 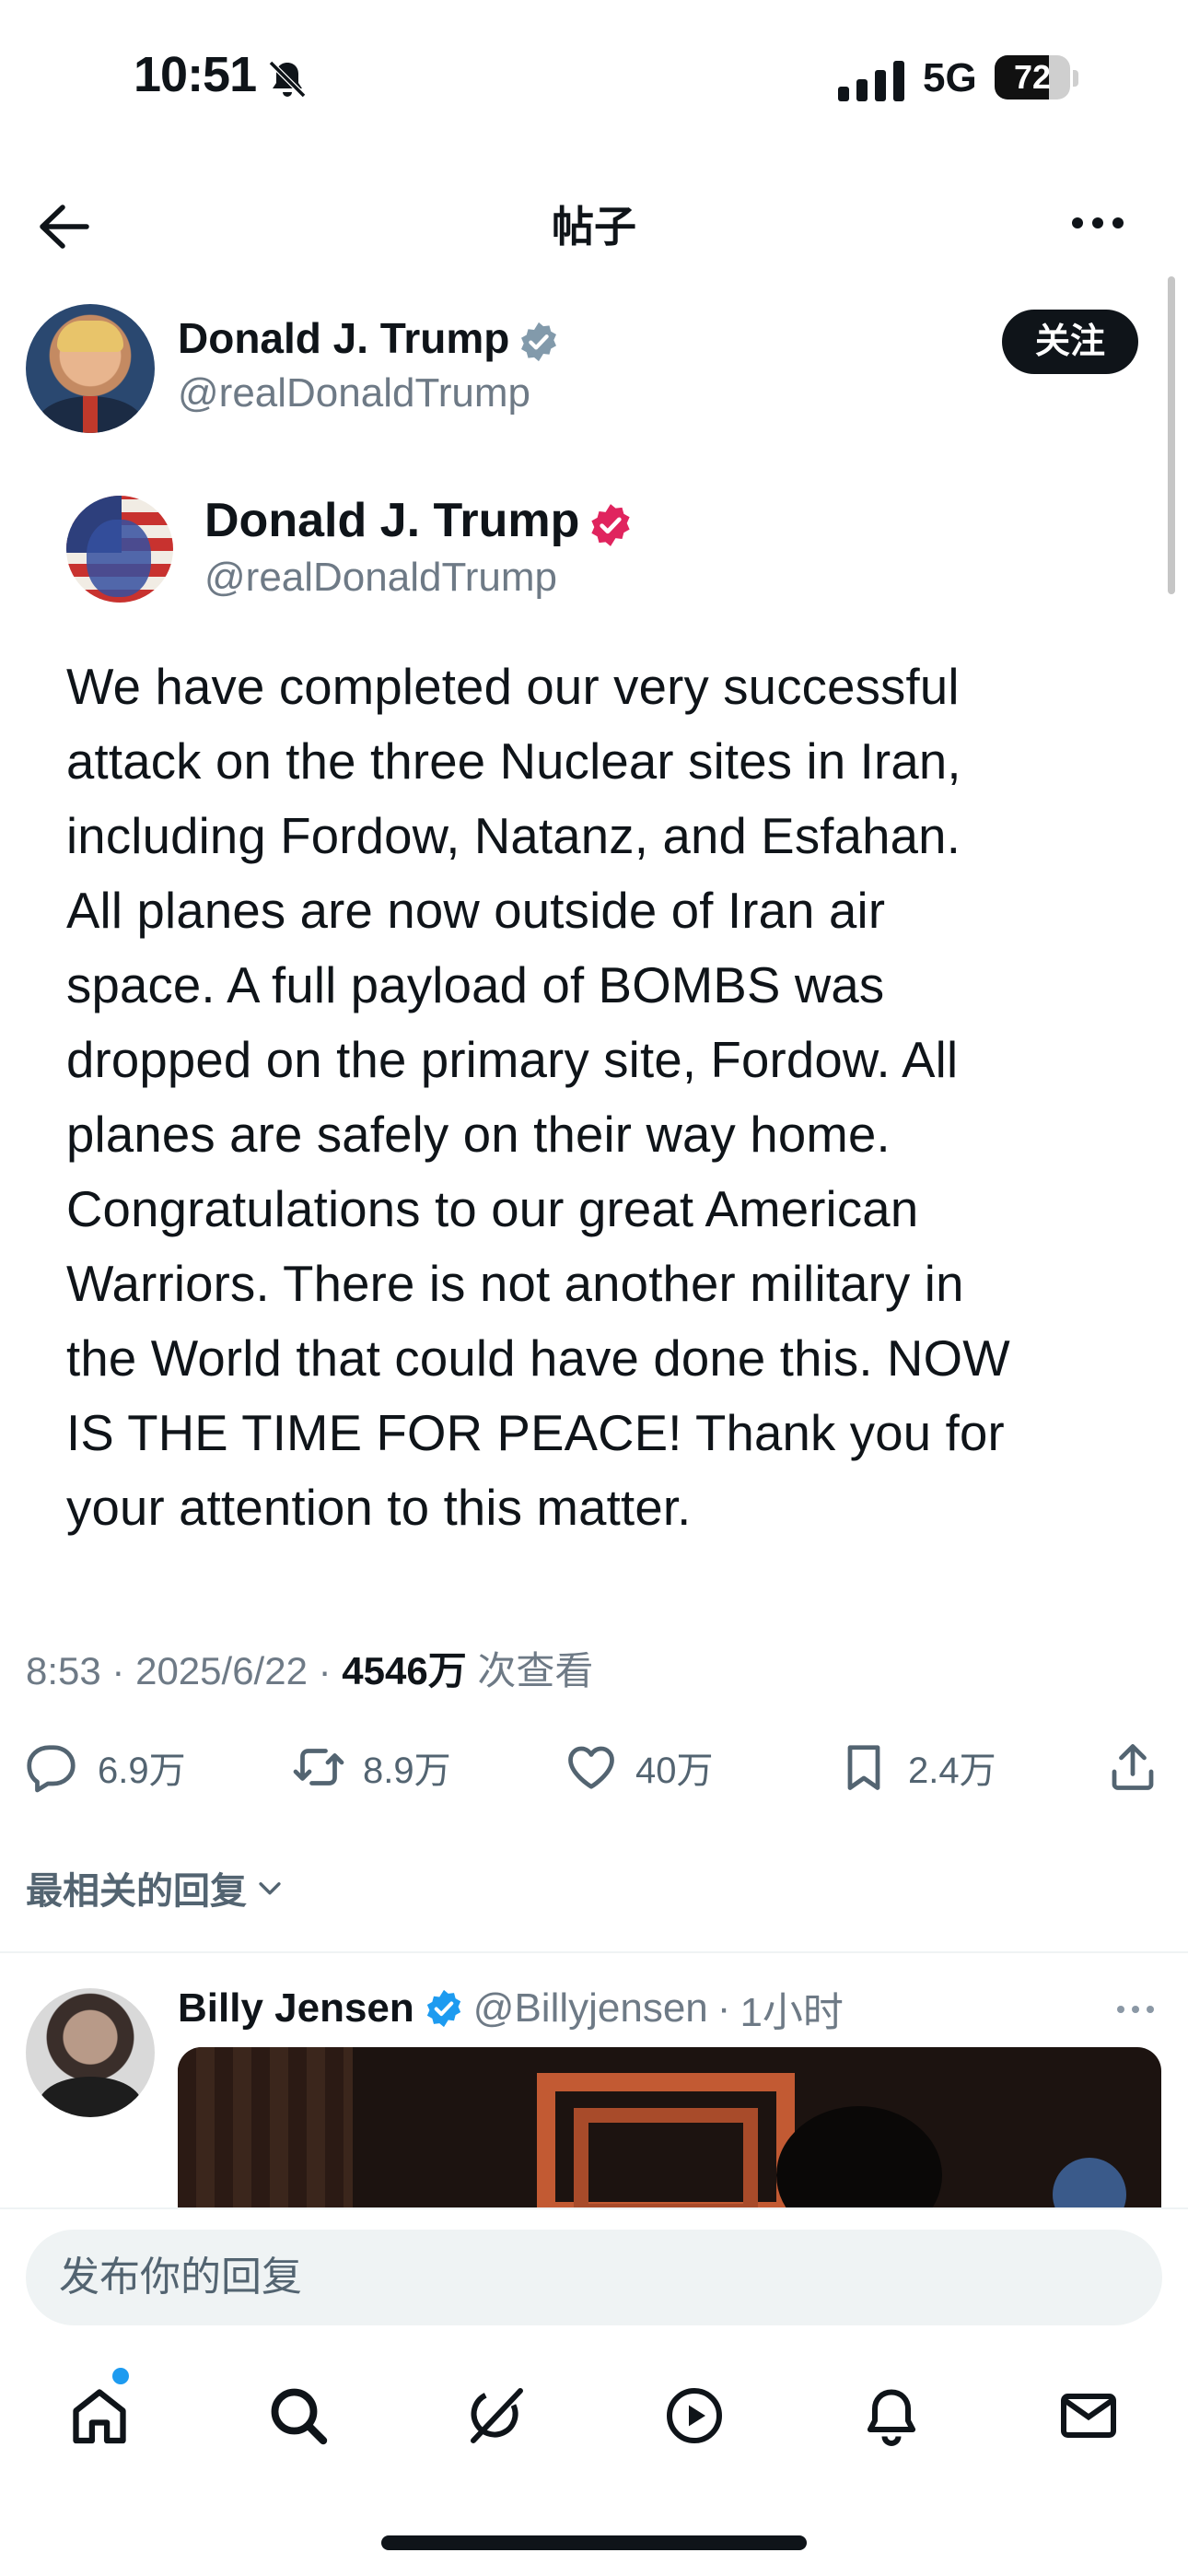 I want to click on replies-sort-dropdown: 最相关的回复, so click(x=155, y=1887).